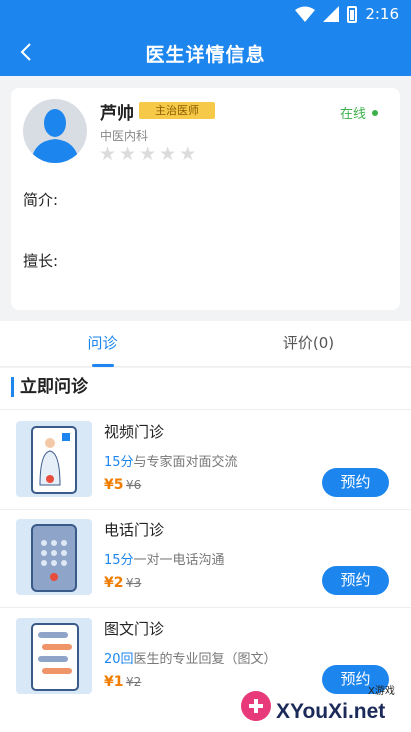  Describe the element at coordinates (114, 583) in the screenshot. I see `service-price: ¥2` at that location.